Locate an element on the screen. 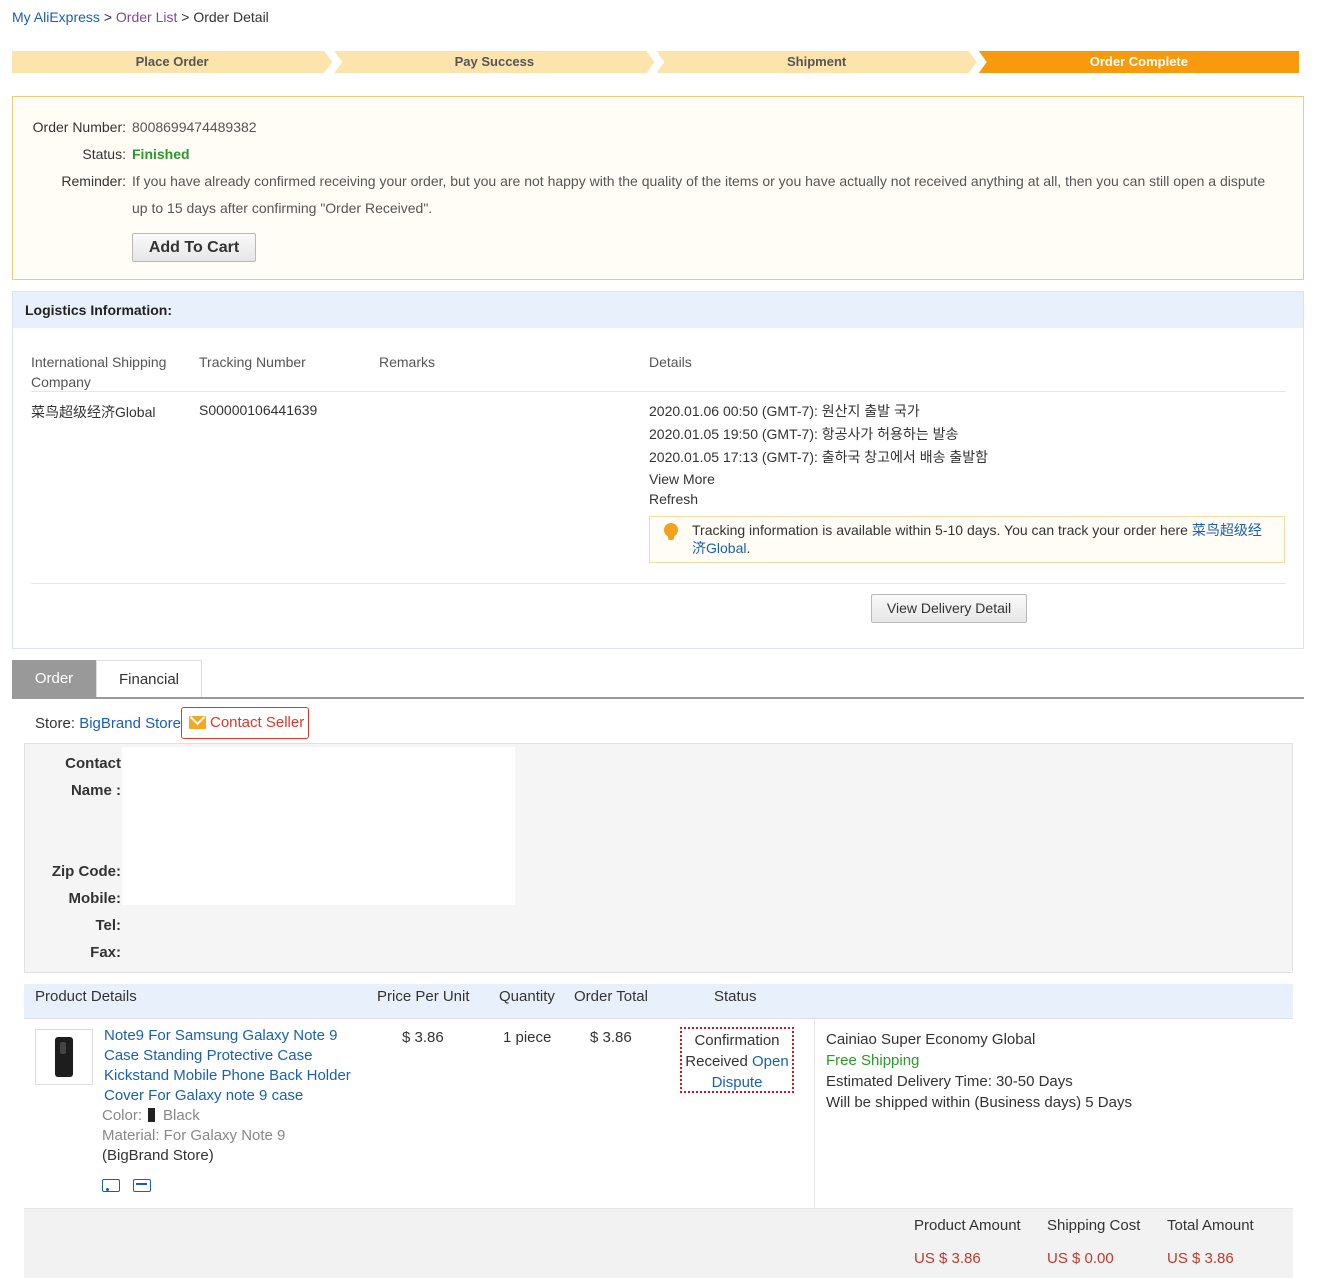 The height and width of the screenshot is (1278, 1320). reminder-label: Reminder: is located at coordinates (93, 181).